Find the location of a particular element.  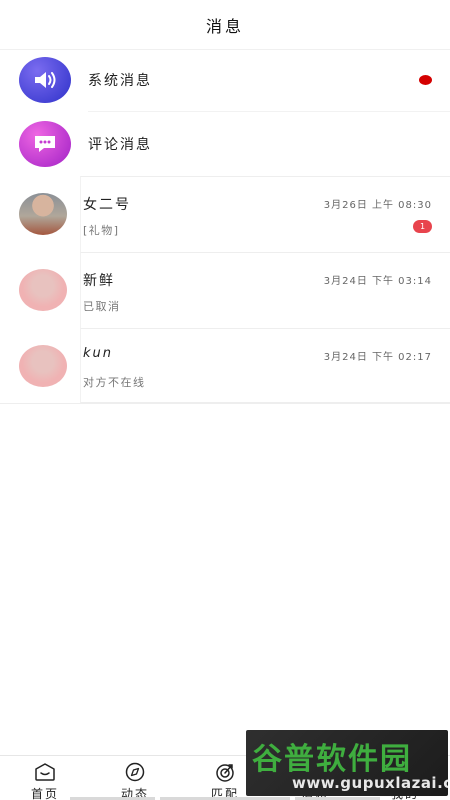

tab-home: 首页 is located at coordinates (45, 778).